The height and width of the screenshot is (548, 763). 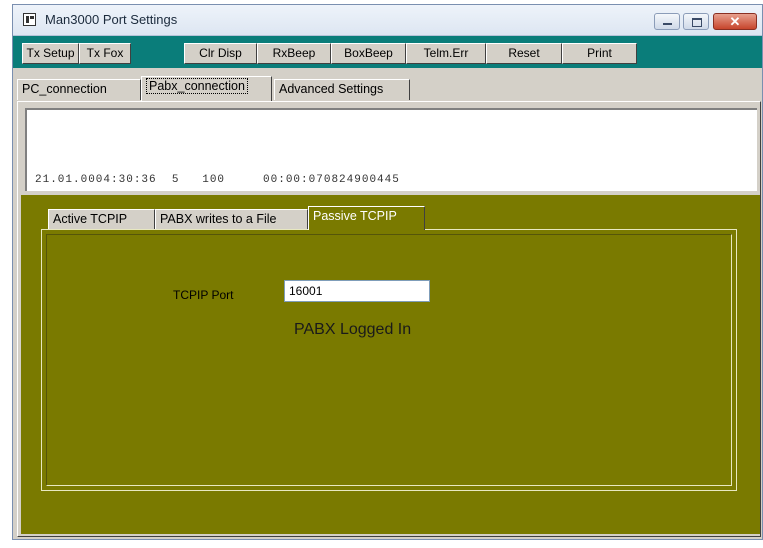 What do you see at coordinates (446, 53) in the screenshot?
I see `telm-err-button: Telm.Err` at bounding box center [446, 53].